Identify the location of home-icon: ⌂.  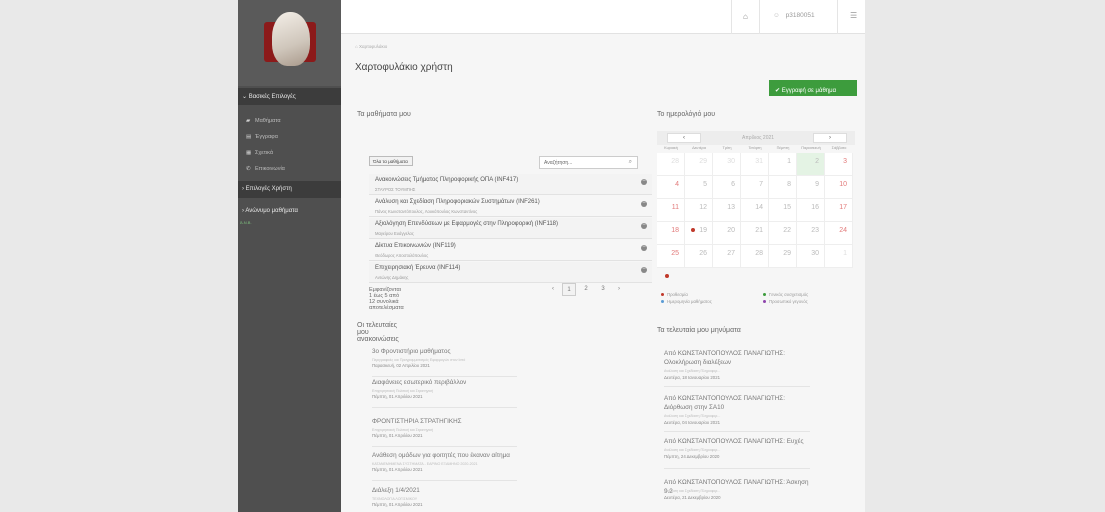
(745, 16).